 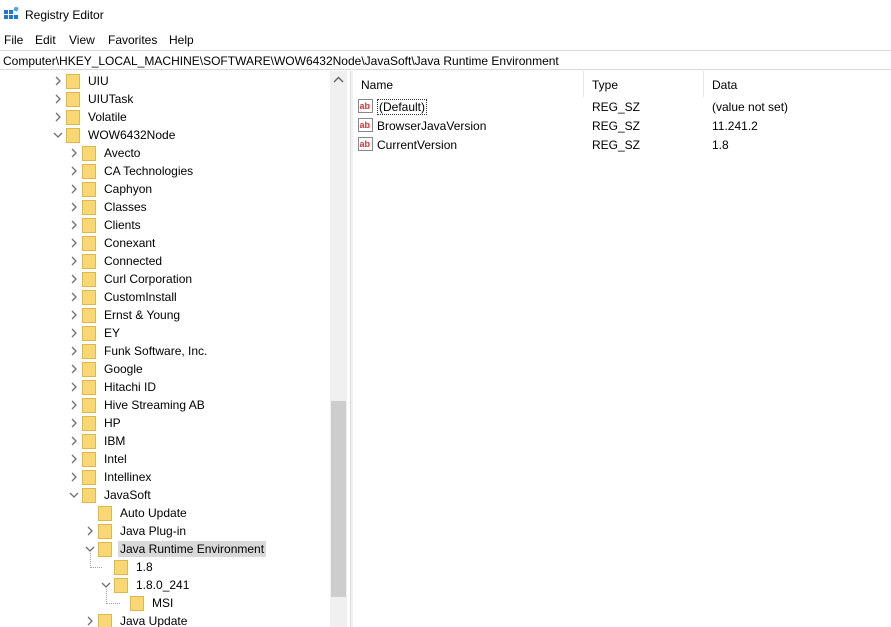 What do you see at coordinates (445, 40) in the screenshot?
I see `menu-bar: File Edit View Favorites Help` at bounding box center [445, 40].